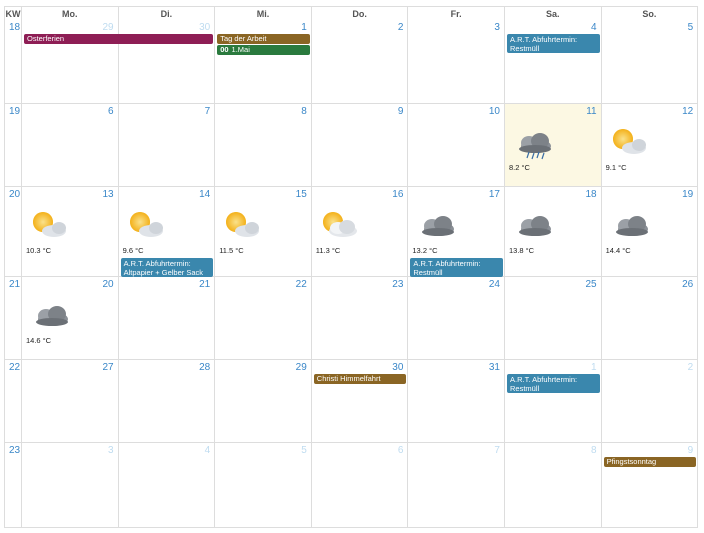  Describe the element at coordinates (590, 284) in the screenshot. I see `day-number: 25` at that location.